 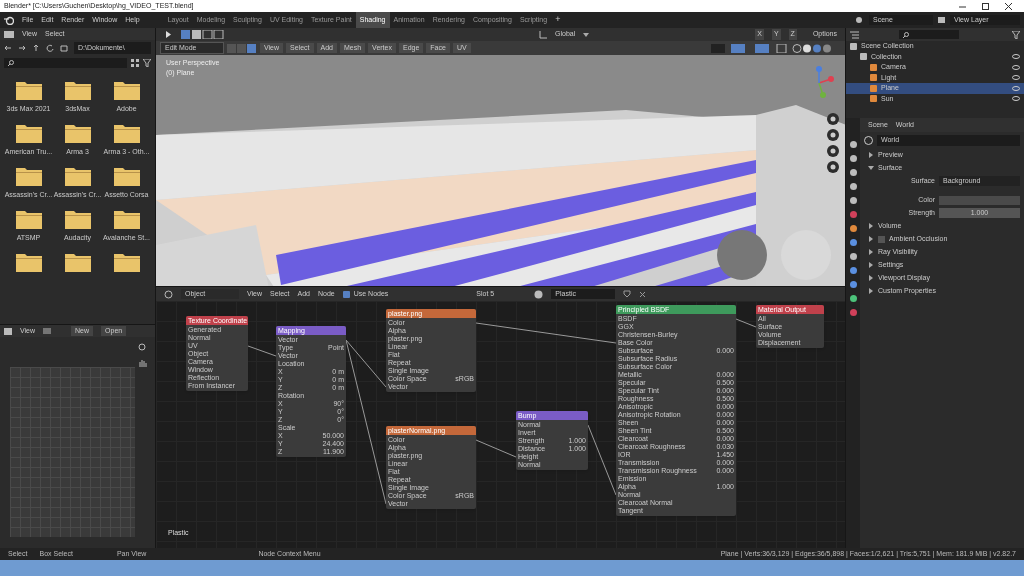 What do you see at coordinates (853, 270) in the screenshot?
I see `physics-icon` at bounding box center [853, 270].